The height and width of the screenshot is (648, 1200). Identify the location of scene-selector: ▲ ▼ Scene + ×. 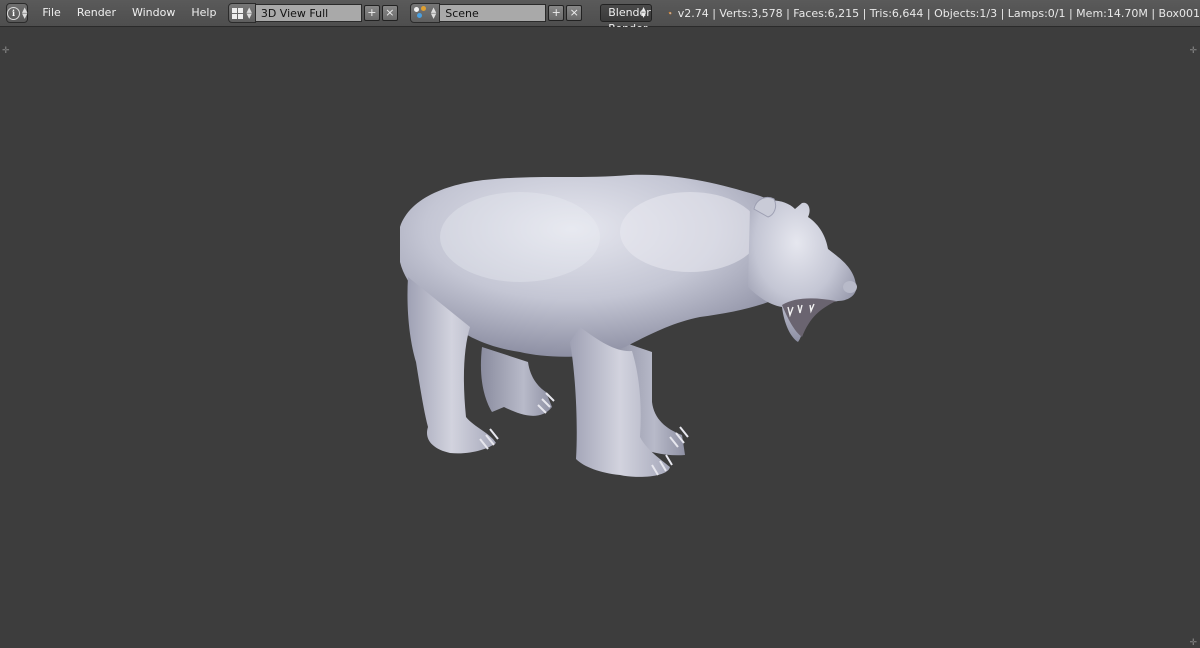
(496, 13).